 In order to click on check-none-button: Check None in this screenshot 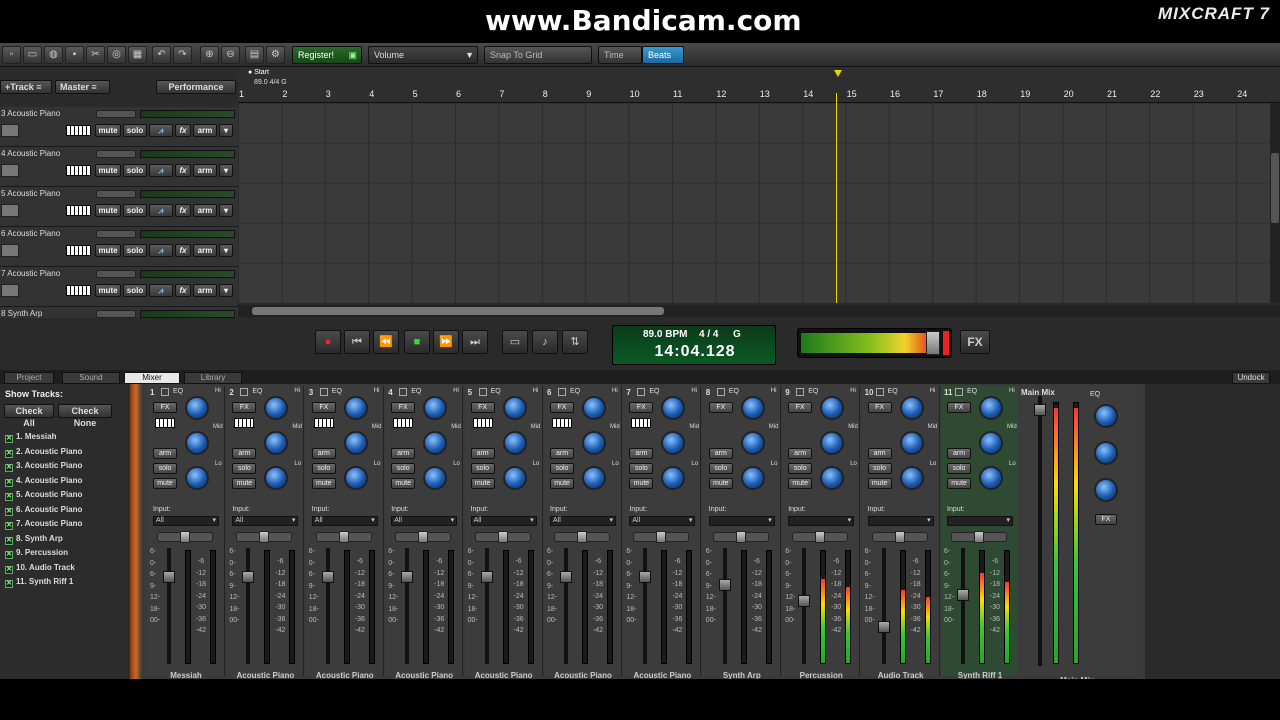, I will do `click(85, 416)`.